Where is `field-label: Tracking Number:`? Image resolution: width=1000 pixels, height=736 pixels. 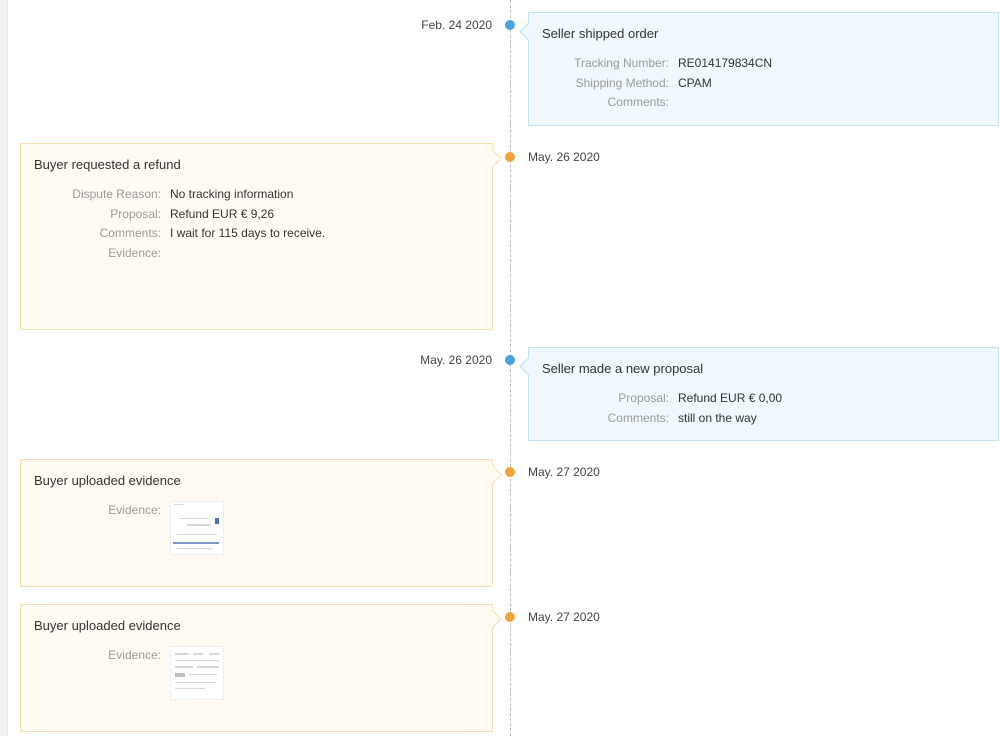 field-label: Tracking Number: is located at coordinates (621, 63).